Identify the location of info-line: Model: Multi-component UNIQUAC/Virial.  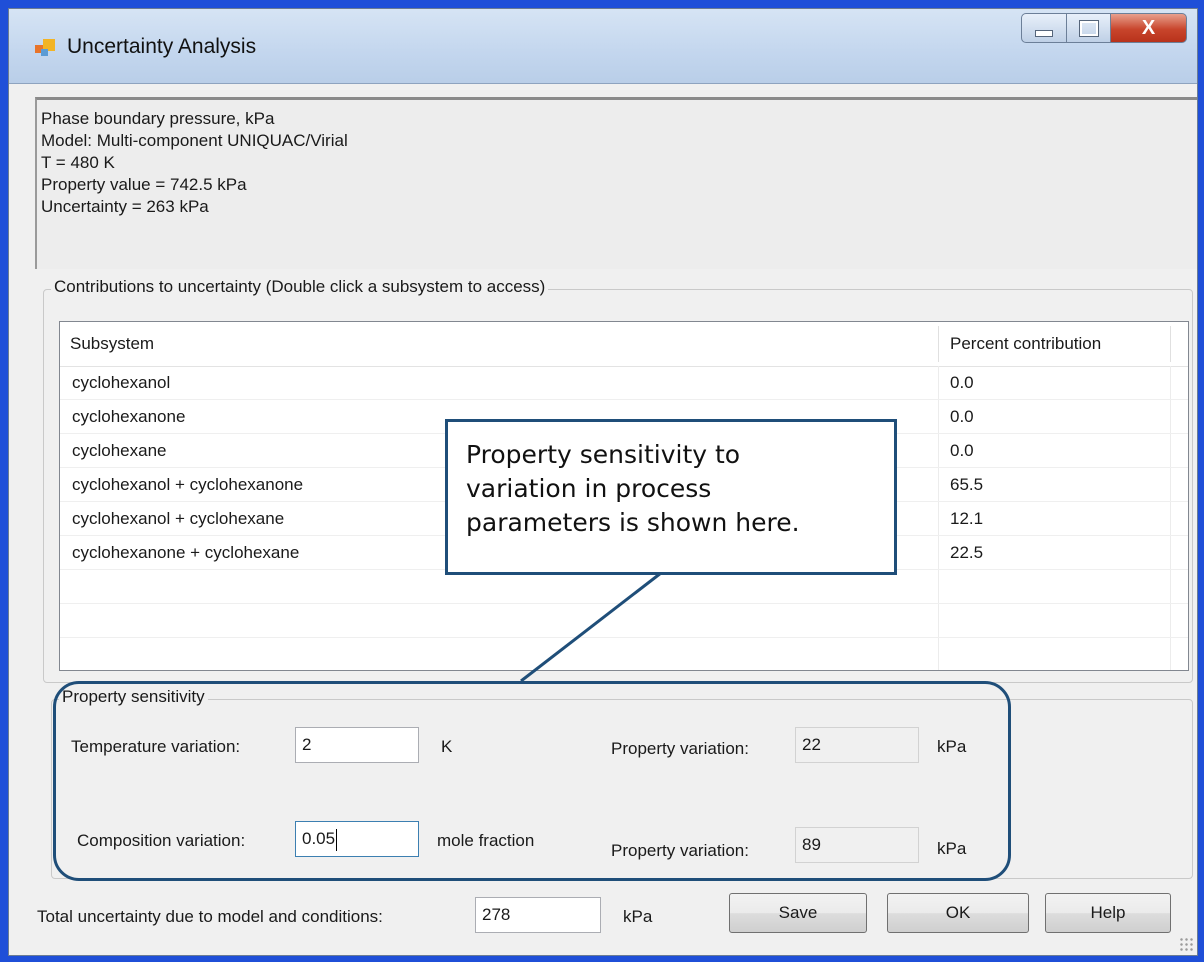
(194, 140).